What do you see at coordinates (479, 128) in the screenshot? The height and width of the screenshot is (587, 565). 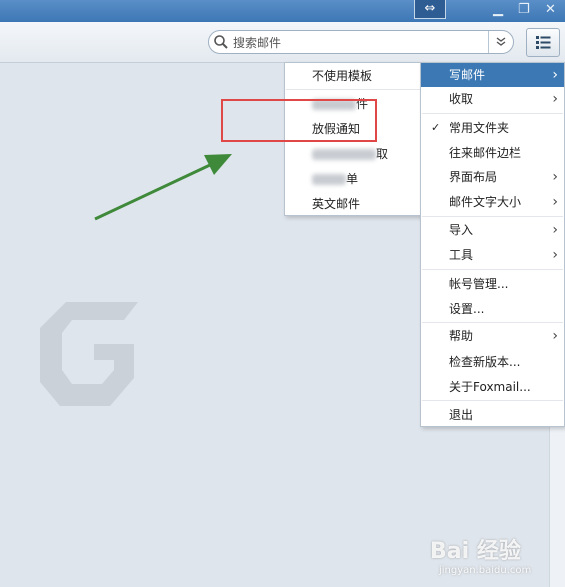 I see `menu-item-label: 常用文件夹` at bounding box center [479, 128].